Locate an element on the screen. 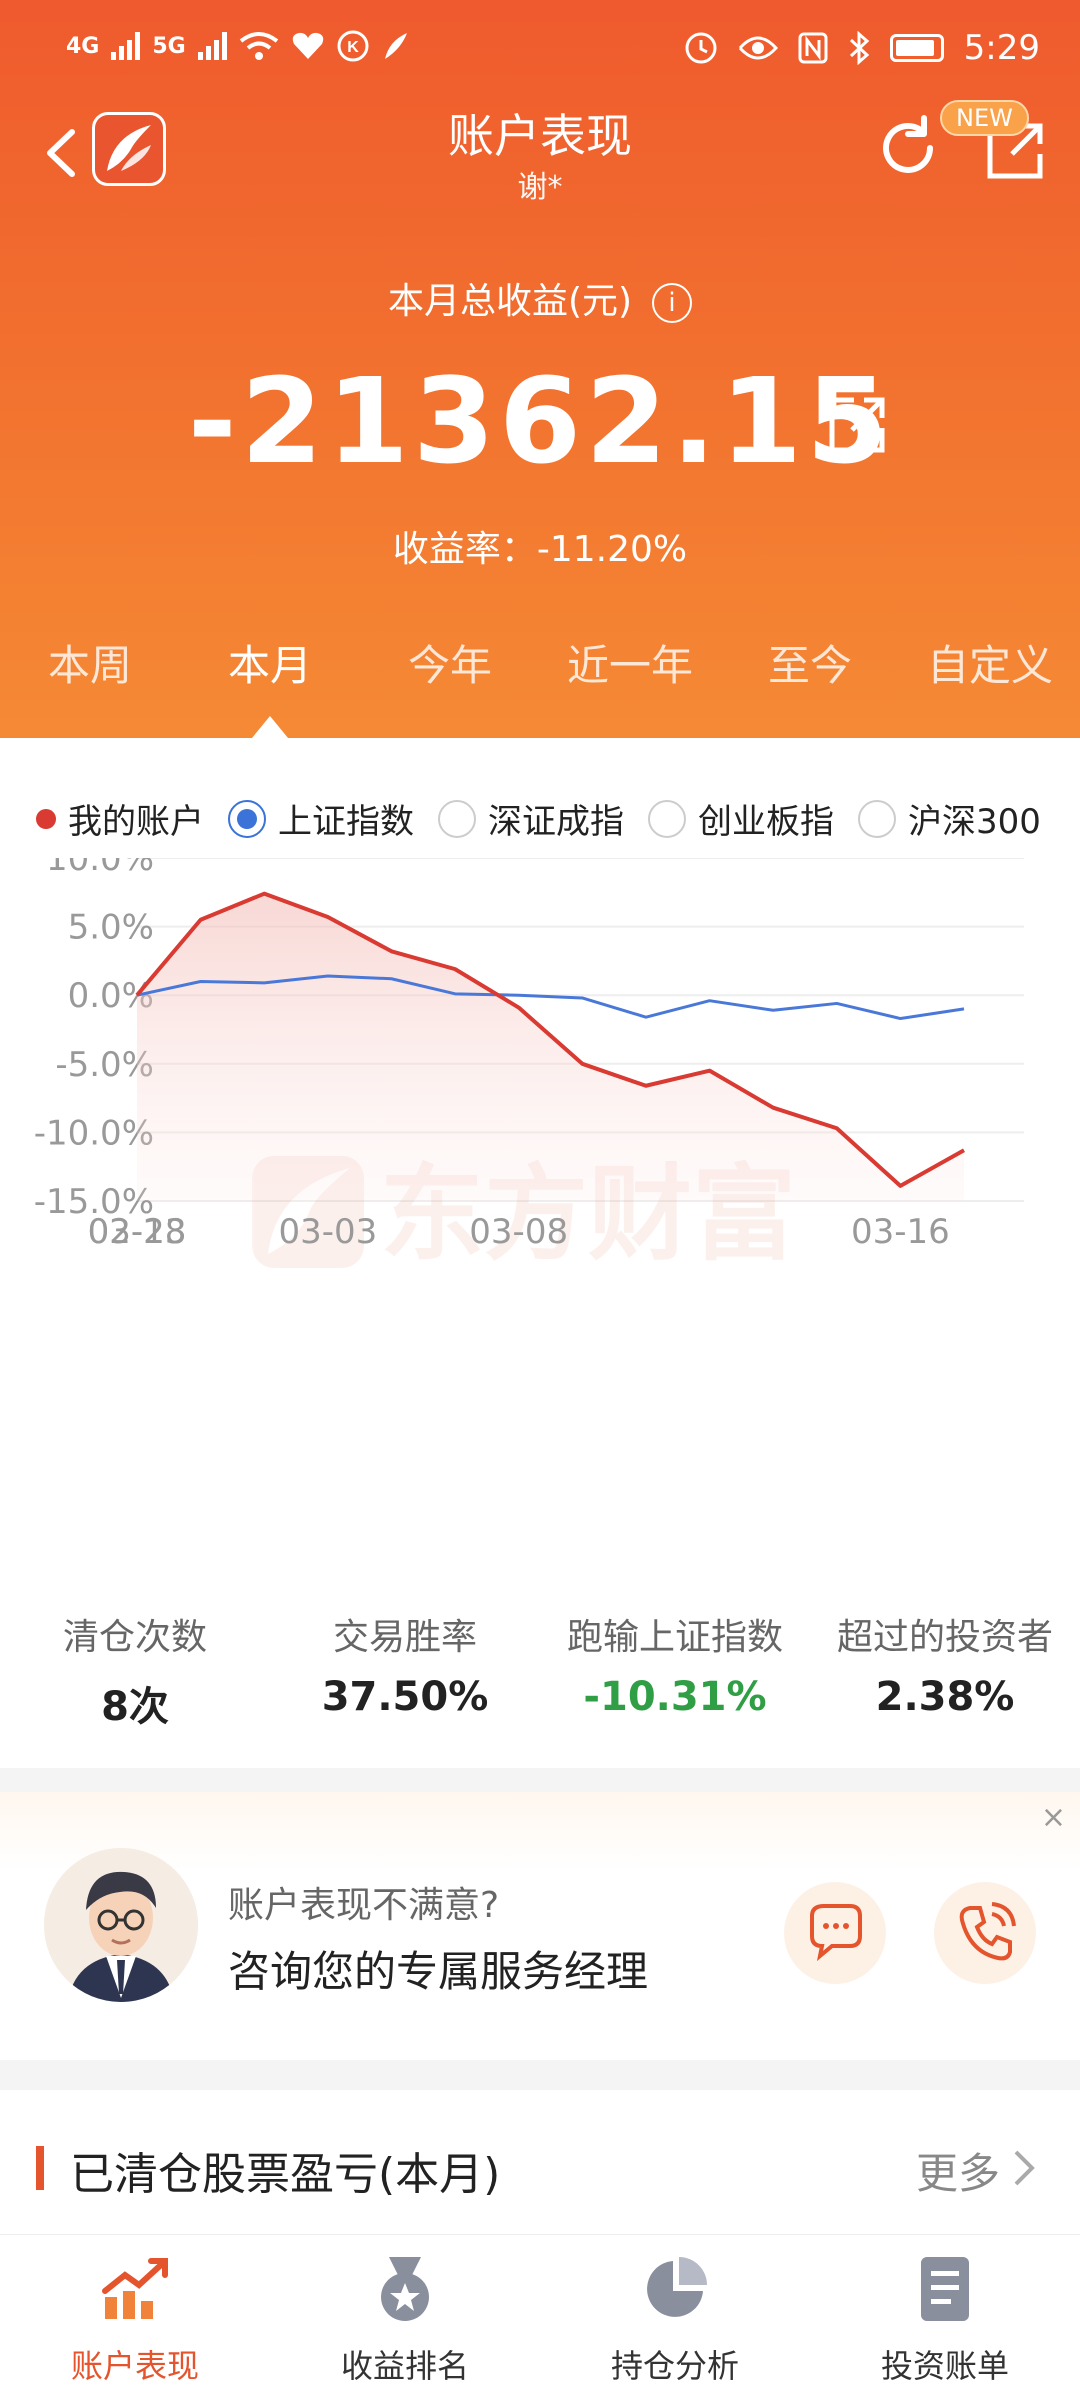 The height and width of the screenshot is (2400, 1080). red-dot-icon is located at coordinates (46, 818).